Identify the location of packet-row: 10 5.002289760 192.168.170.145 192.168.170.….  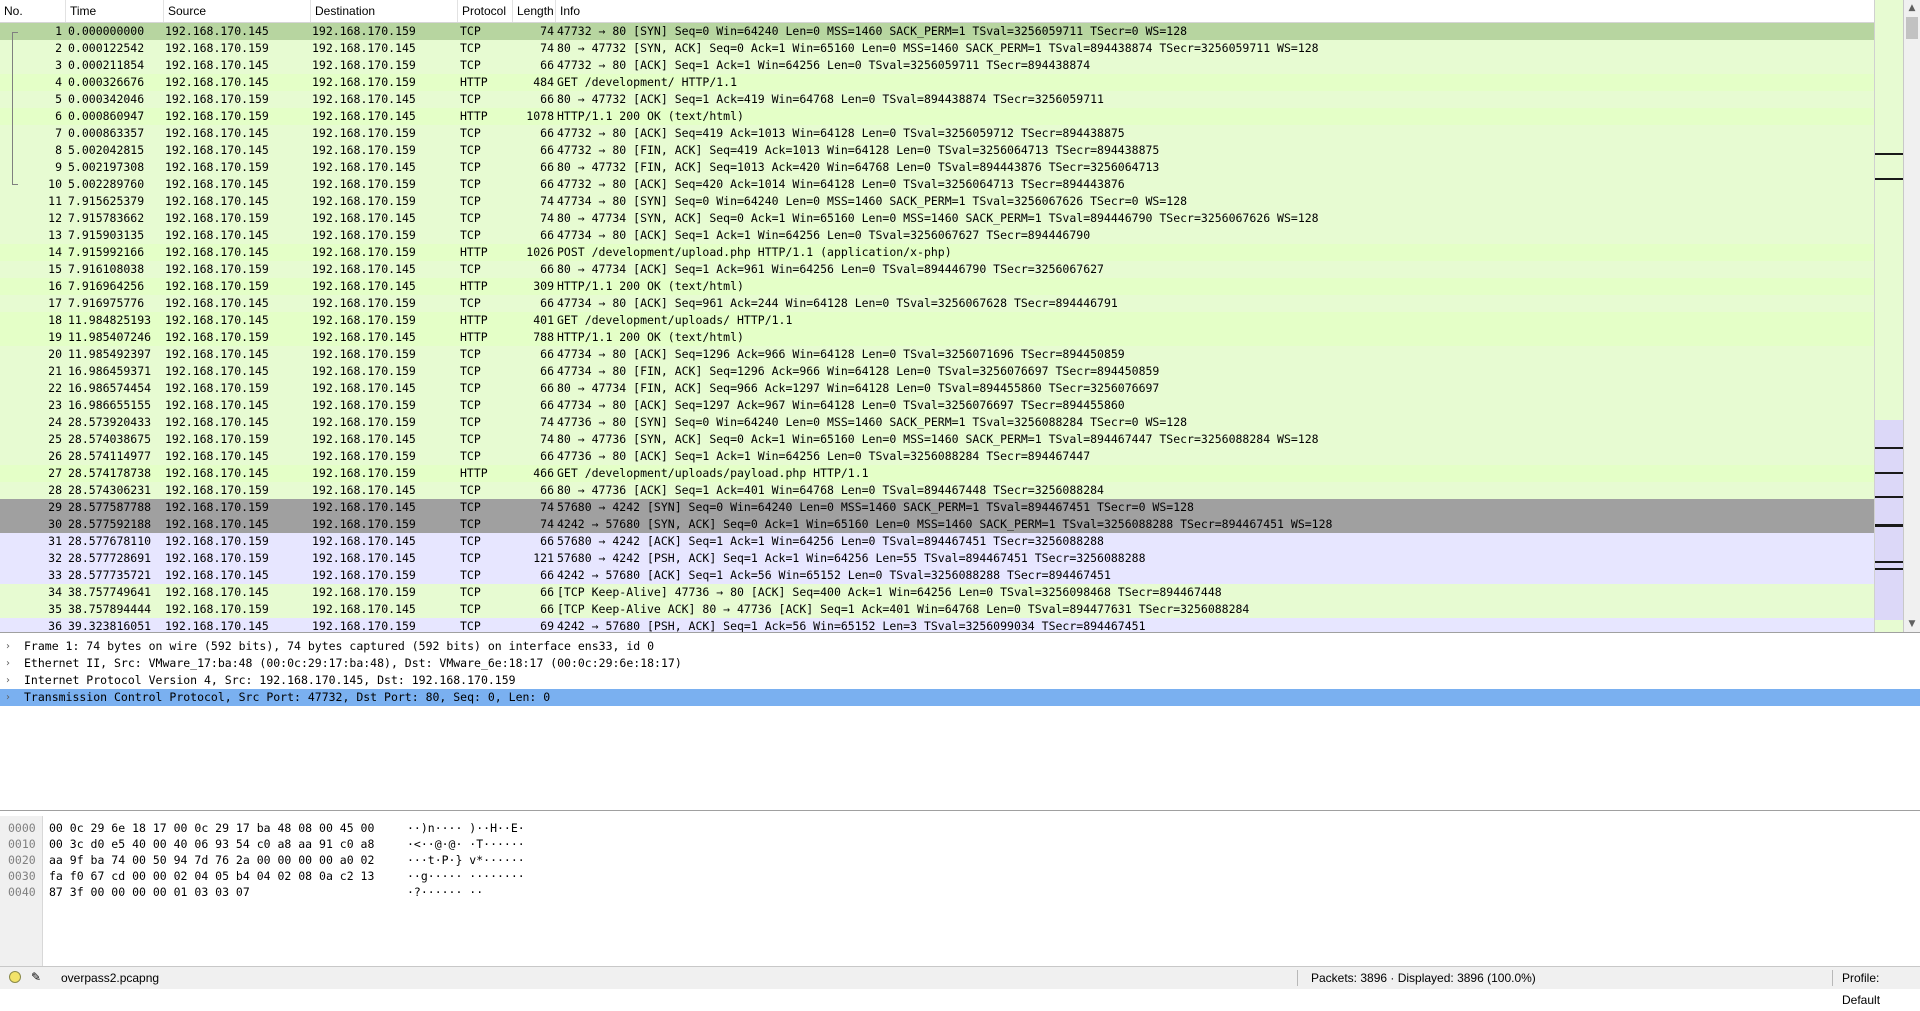
(937, 184).